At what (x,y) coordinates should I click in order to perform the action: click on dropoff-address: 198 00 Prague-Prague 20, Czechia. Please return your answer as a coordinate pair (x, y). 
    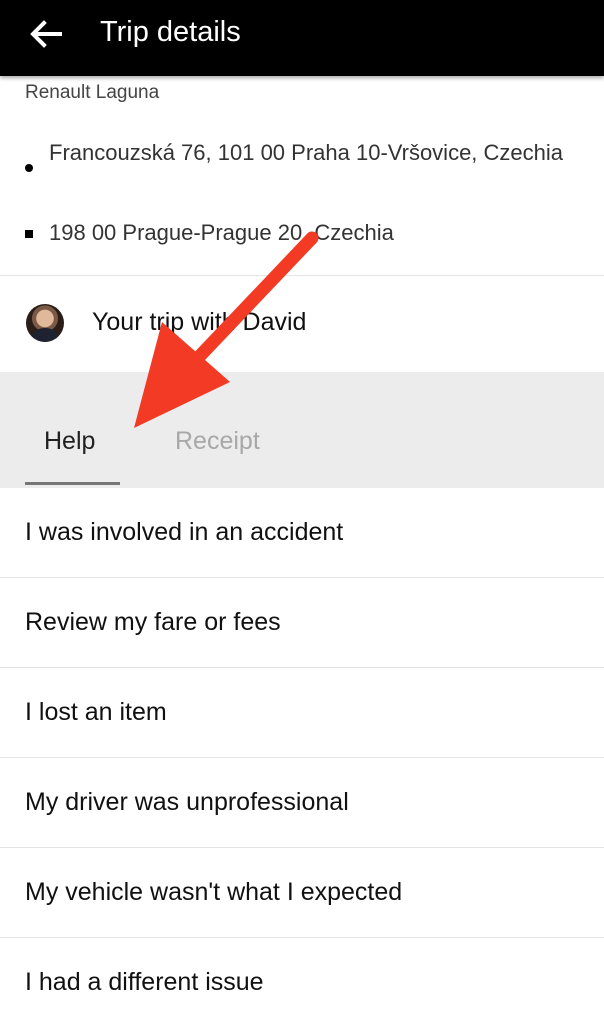
    Looking at the image, I should click on (221, 232).